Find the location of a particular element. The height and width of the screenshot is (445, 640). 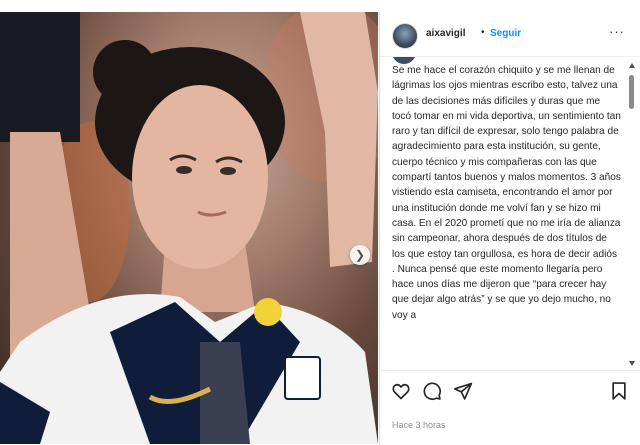

post-timestamp: Hace 3 horas is located at coordinates (419, 425).